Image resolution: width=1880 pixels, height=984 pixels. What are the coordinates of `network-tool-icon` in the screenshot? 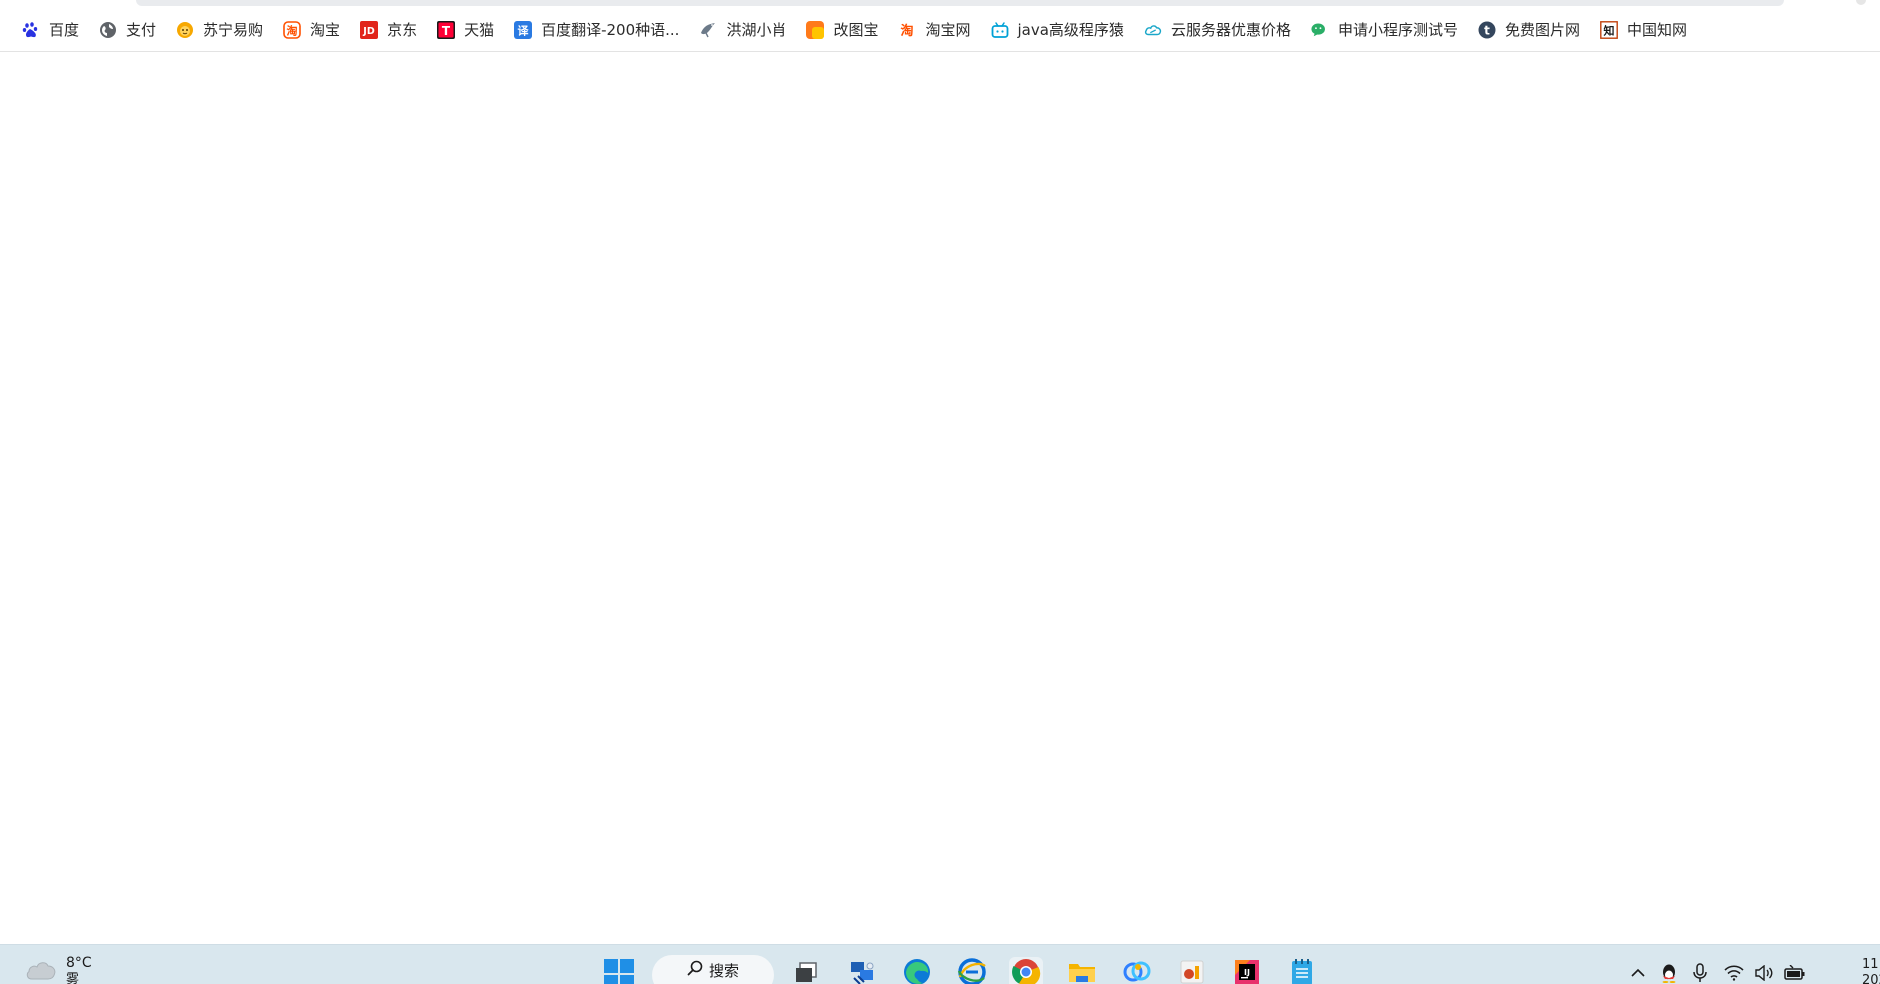 It's located at (862, 971).